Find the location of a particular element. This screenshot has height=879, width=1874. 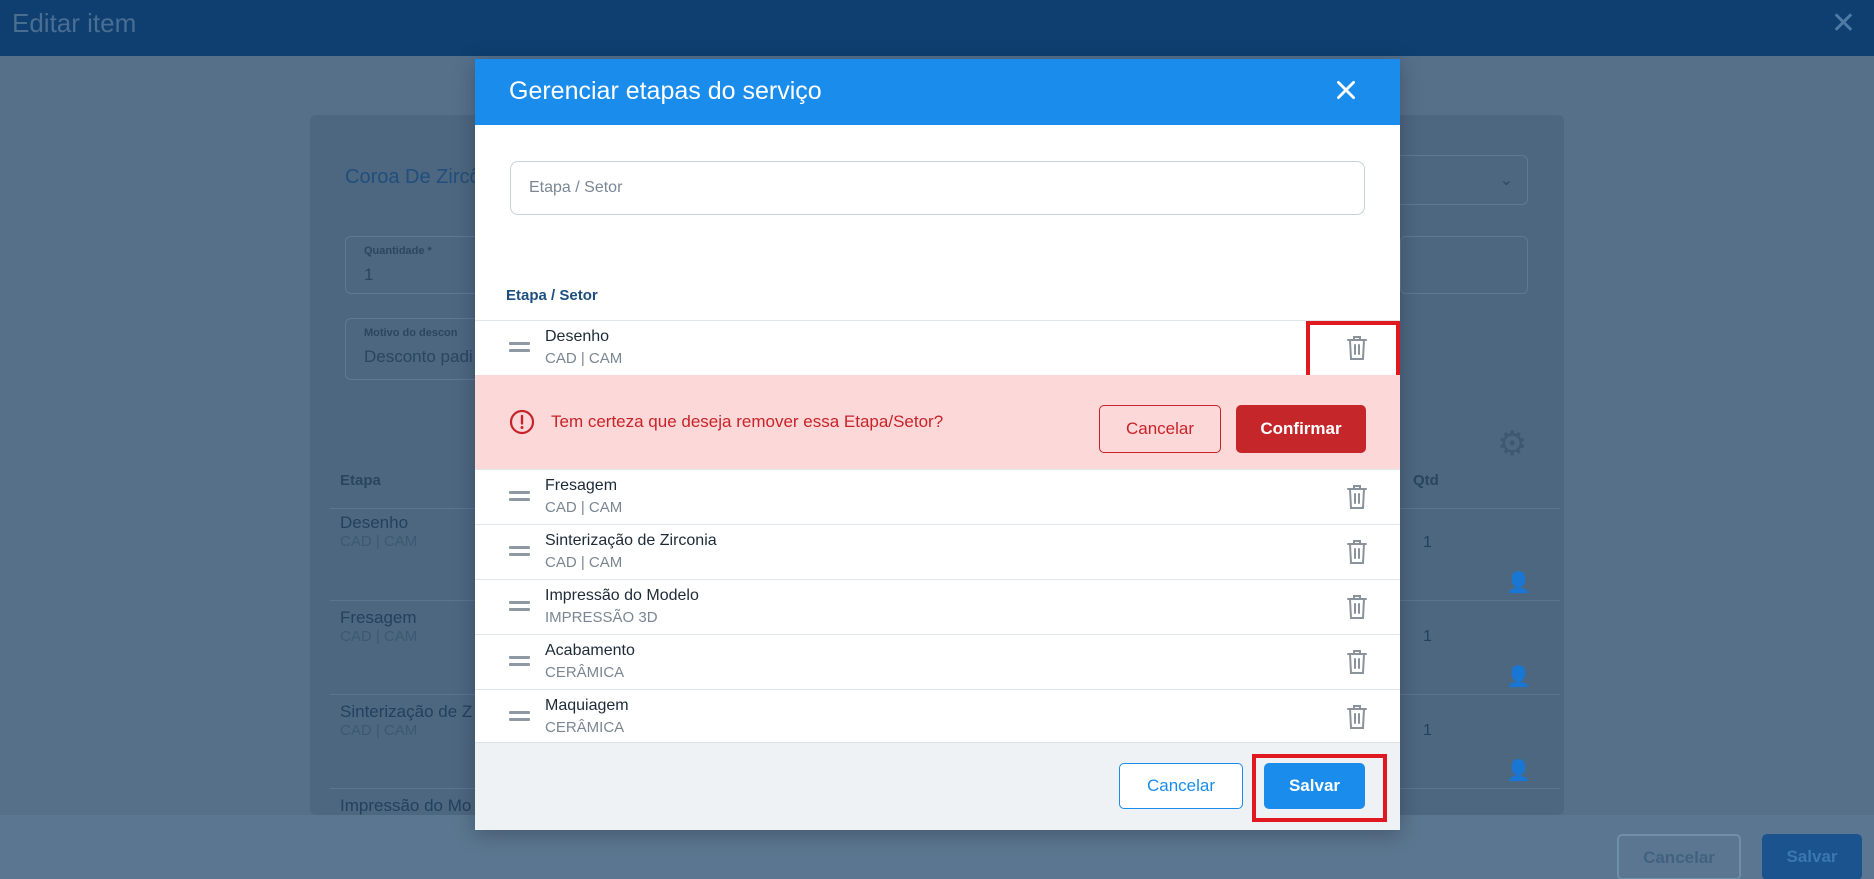

step-name: Maquiagem is located at coordinates (587, 705).